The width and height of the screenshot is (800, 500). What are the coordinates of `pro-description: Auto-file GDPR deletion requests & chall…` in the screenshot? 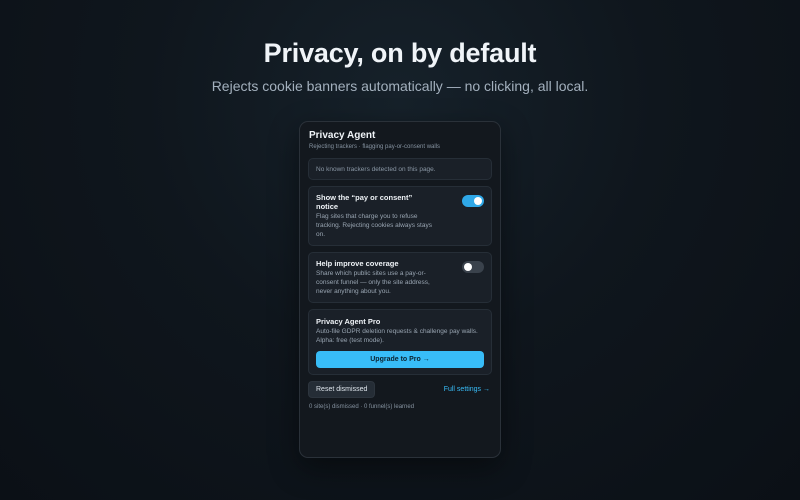 It's located at (397, 336).